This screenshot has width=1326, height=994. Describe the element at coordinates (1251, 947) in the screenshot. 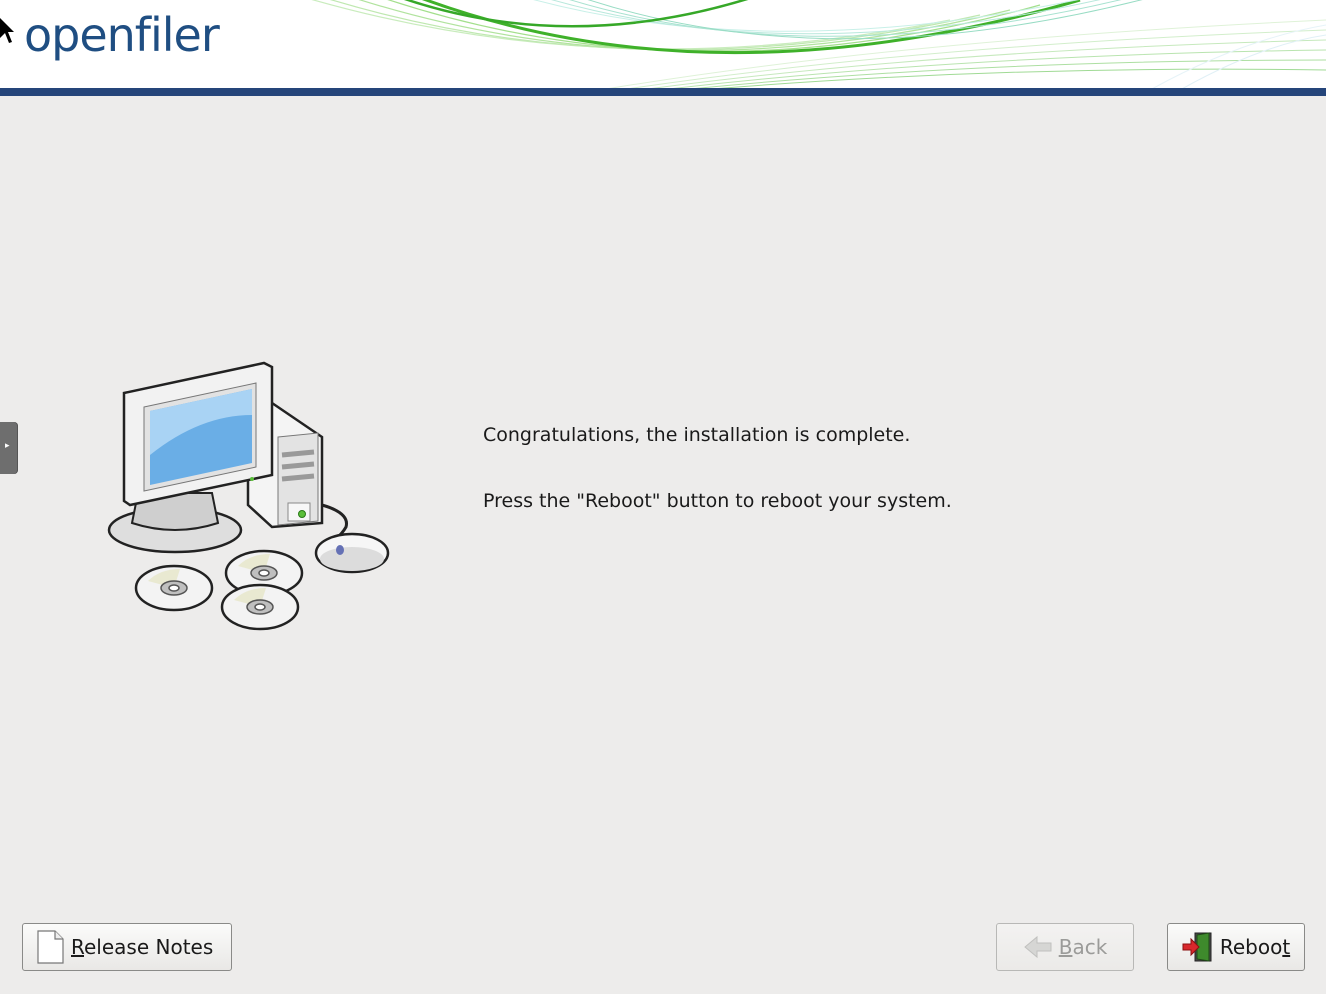

I see `reboot-label-start: Reboo` at that location.